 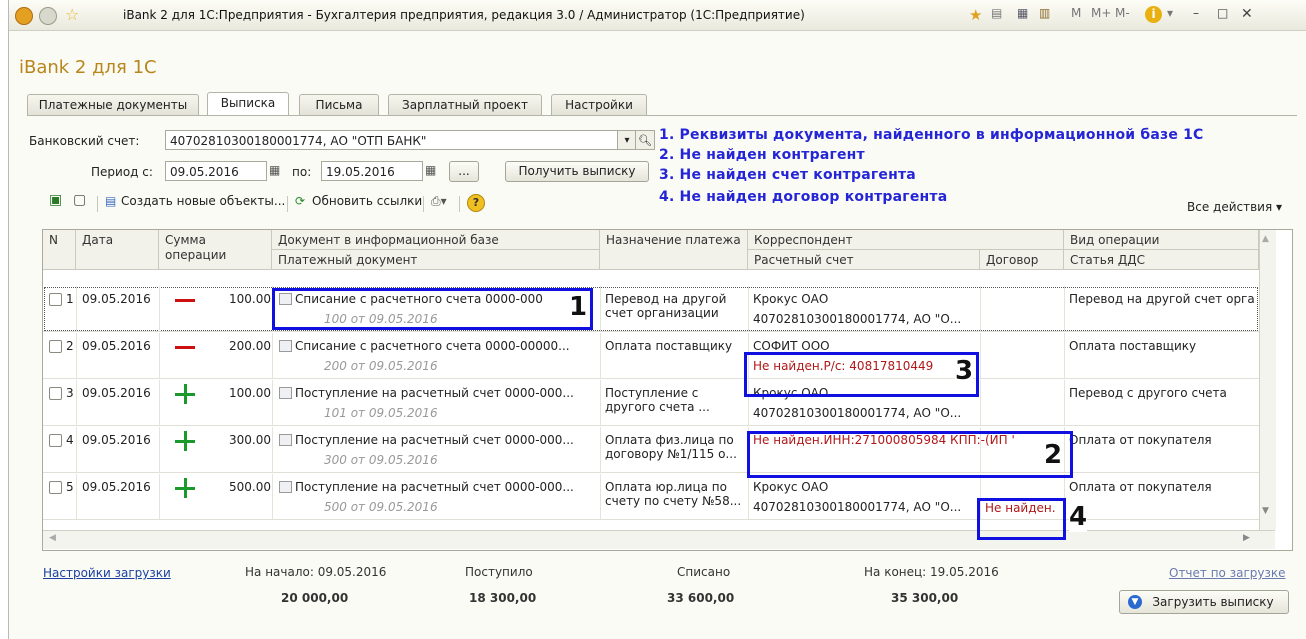 What do you see at coordinates (1265, 239) in the screenshot?
I see `scroll-up-icon: ▲` at bounding box center [1265, 239].